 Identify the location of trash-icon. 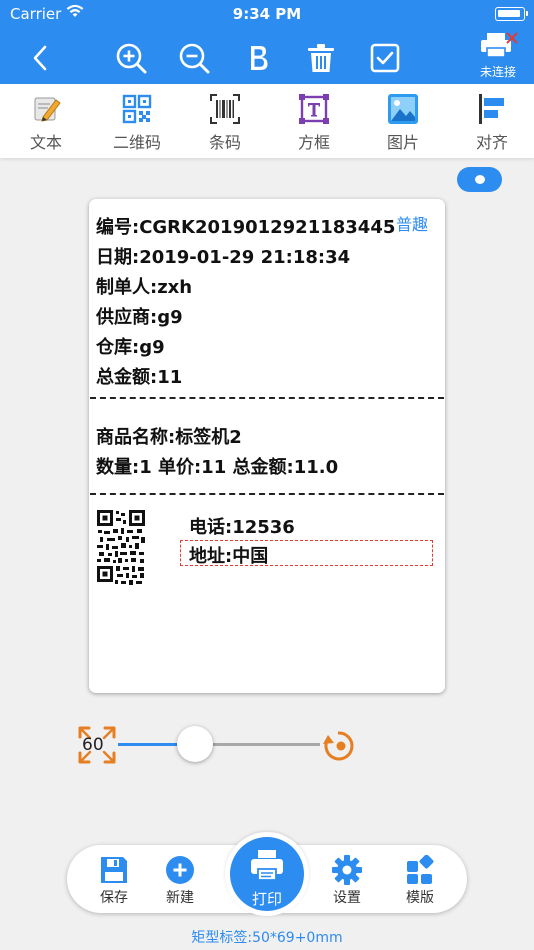
(321, 58).